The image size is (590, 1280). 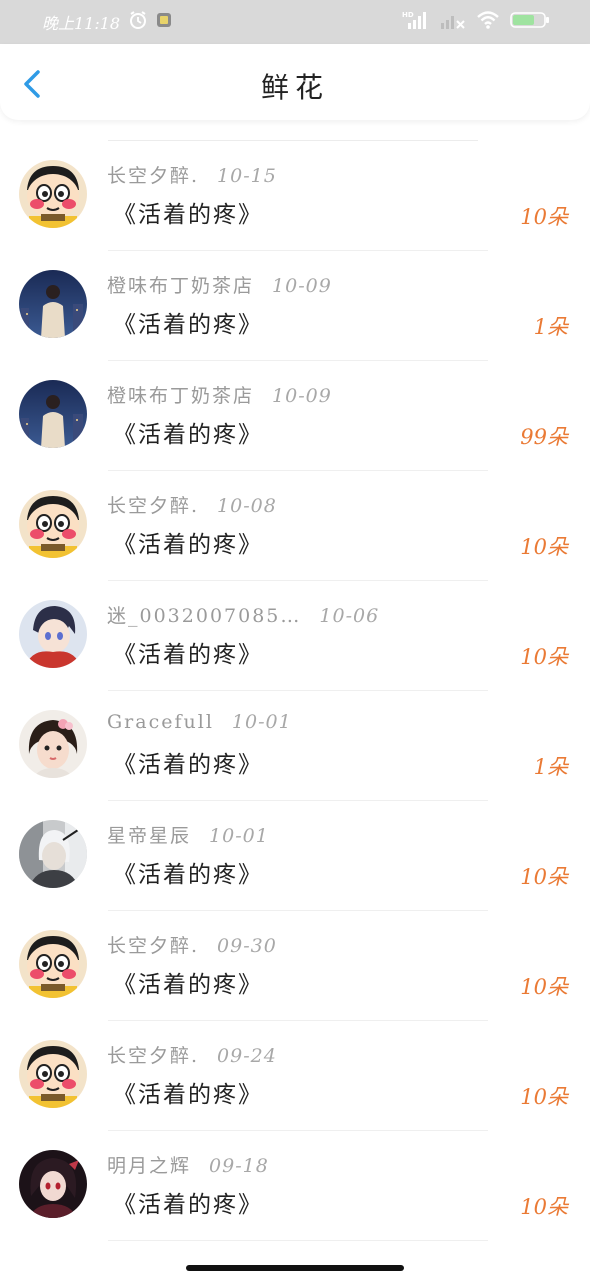 I want to click on list-item: 迷_0032007085… 10-06 《活着的疼》 10朵, so click(x=295, y=636).